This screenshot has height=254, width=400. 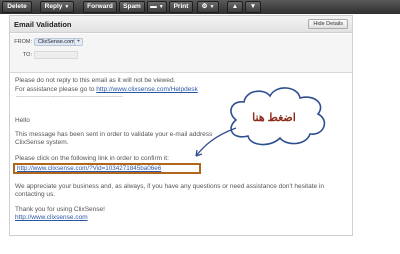 What do you see at coordinates (328, 24) in the screenshot?
I see `hide-details-button: Hide Details` at bounding box center [328, 24].